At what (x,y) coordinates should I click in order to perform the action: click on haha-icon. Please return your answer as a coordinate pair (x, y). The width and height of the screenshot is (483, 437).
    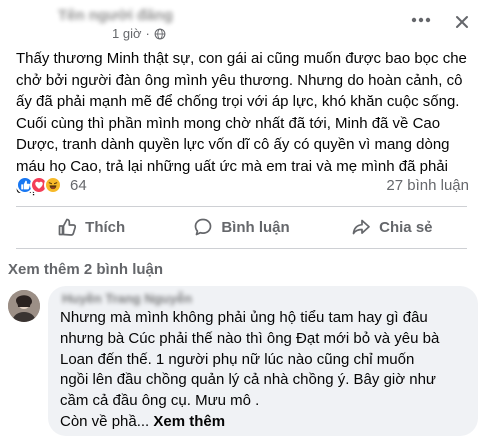
    Looking at the image, I should click on (53, 185).